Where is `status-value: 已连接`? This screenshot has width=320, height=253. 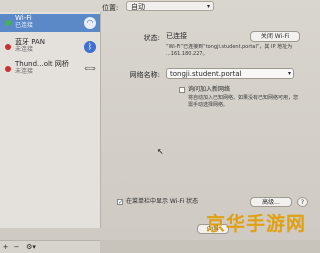
status-value: 已连接 is located at coordinates (176, 36).